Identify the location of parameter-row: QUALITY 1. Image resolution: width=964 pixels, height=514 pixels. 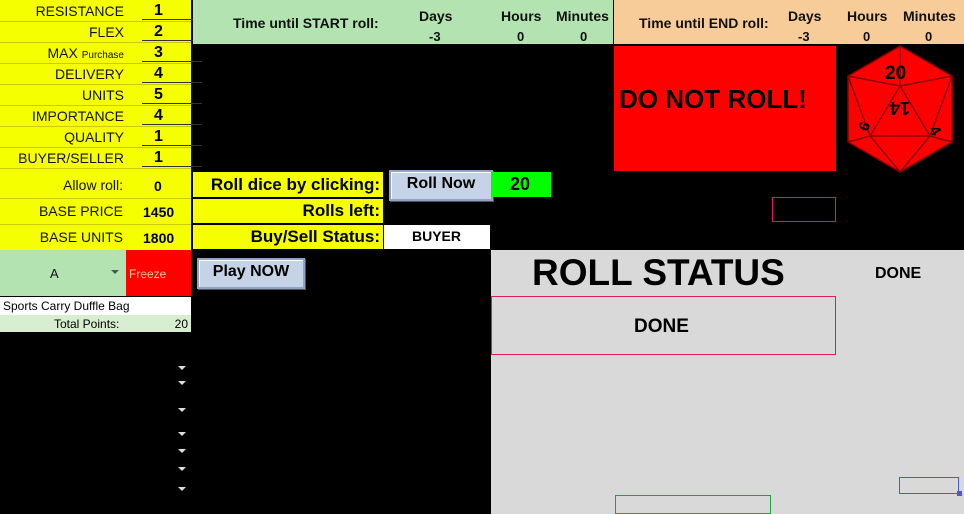
(101, 137).